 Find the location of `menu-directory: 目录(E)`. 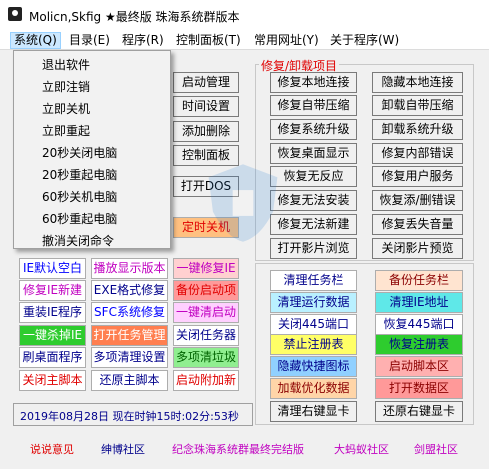

menu-directory: 目录(E) is located at coordinates (89, 40).